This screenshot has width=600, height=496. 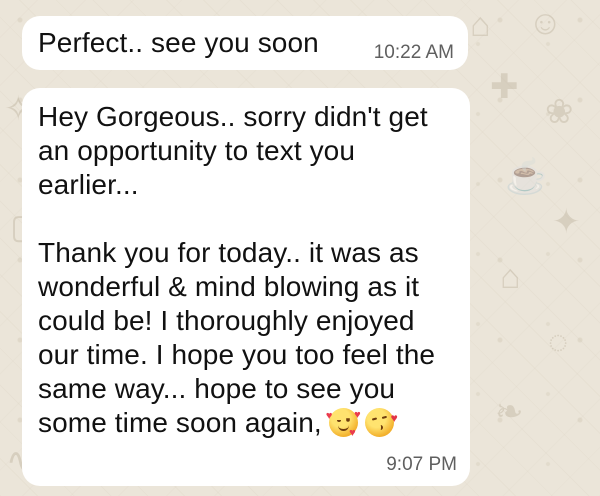 I want to click on apple-doodle-icon: ❧, so click(x=509, y=412).